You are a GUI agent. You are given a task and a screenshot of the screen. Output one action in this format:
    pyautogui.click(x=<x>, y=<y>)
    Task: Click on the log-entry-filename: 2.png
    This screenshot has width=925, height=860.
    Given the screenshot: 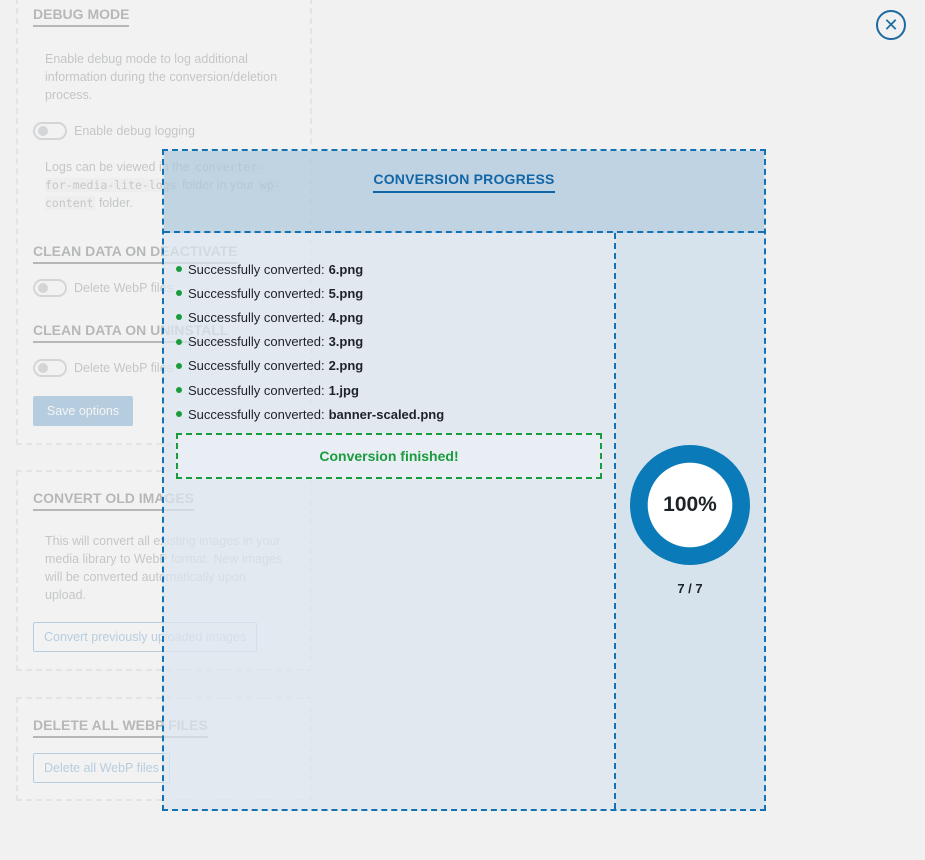 What is the action you would take?
    pyautogui.click(x=346, y=366)
    